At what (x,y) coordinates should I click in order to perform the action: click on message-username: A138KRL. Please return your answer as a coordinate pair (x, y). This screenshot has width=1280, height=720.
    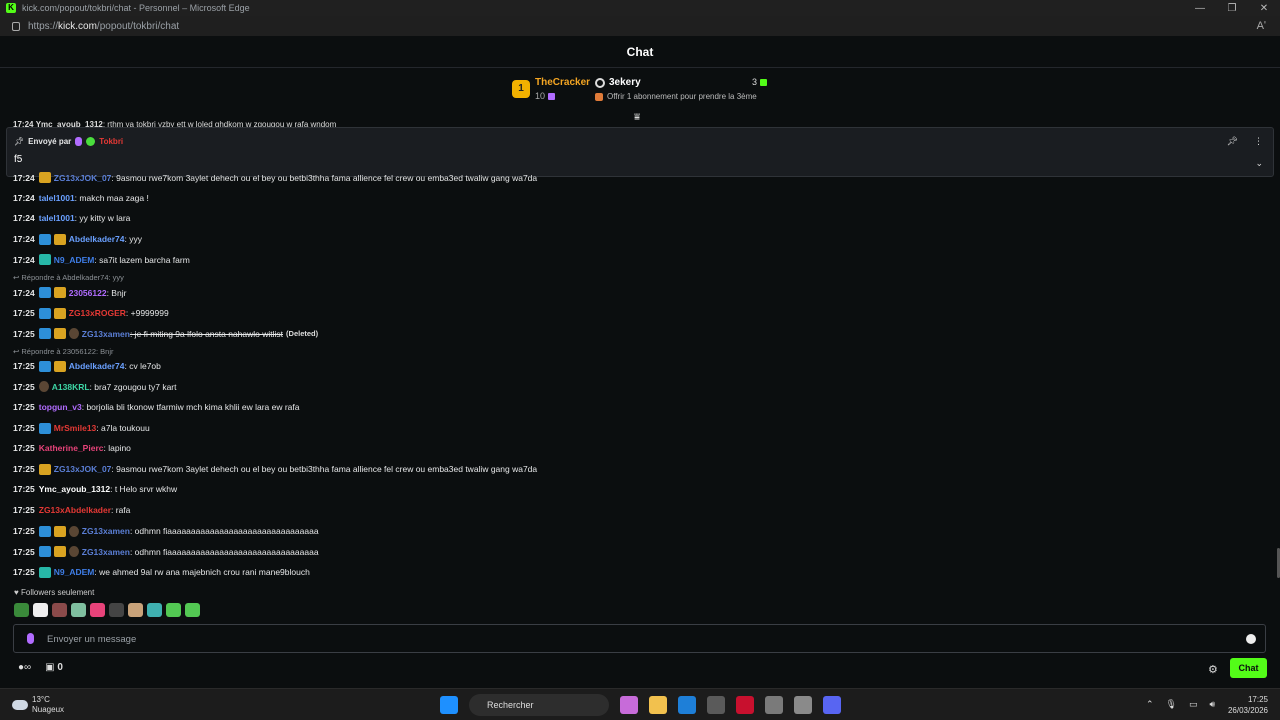
    Looking at the image, I should click on (71, 387).